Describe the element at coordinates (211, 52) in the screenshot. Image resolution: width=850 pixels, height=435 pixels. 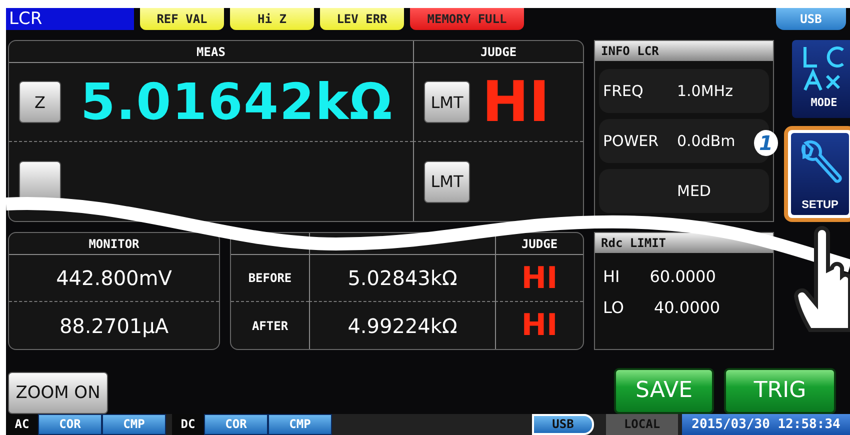
I see `column-header: MEAS` at that location.